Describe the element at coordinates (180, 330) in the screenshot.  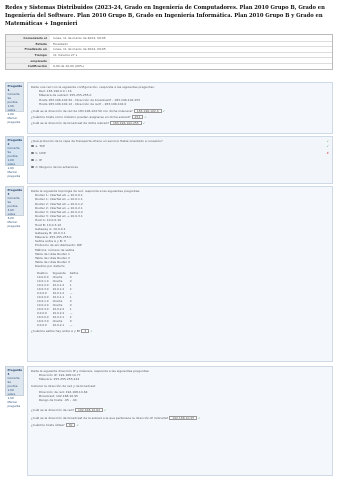
I see `answer-row: ¿Cuántos saltos hay entre A y B? 3 ✓` at that location.